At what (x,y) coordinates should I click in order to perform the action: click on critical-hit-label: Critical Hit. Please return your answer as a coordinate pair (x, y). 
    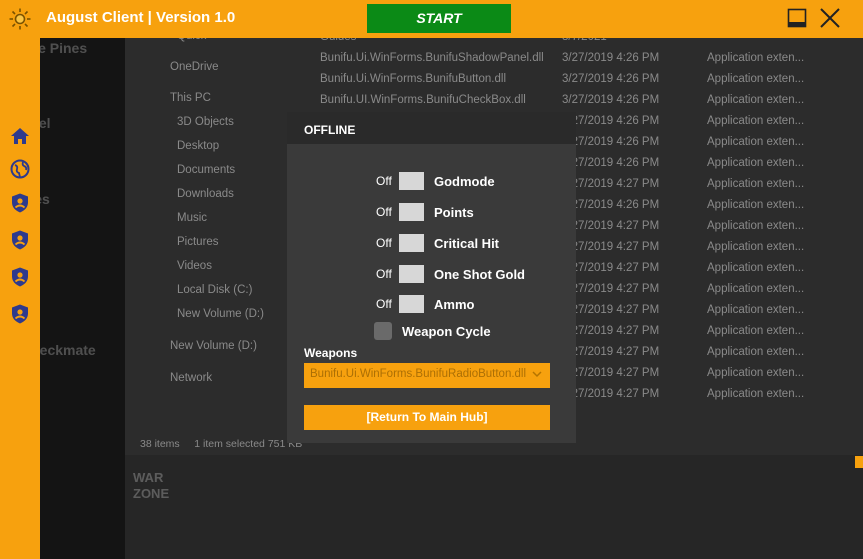
    Looking at the image, I should click on (467, 243).